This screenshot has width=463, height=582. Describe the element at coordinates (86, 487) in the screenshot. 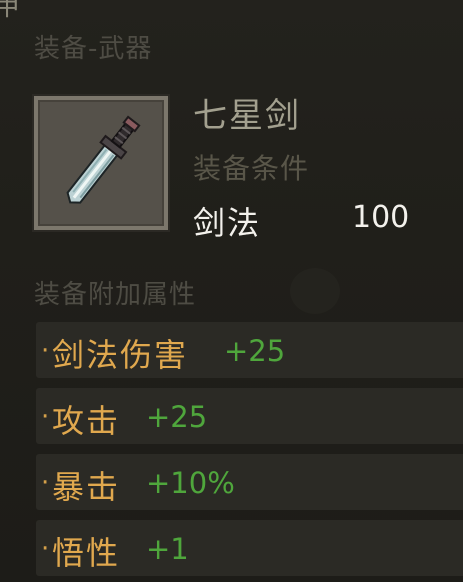

I see `attribute-label: 暴击` at that location.